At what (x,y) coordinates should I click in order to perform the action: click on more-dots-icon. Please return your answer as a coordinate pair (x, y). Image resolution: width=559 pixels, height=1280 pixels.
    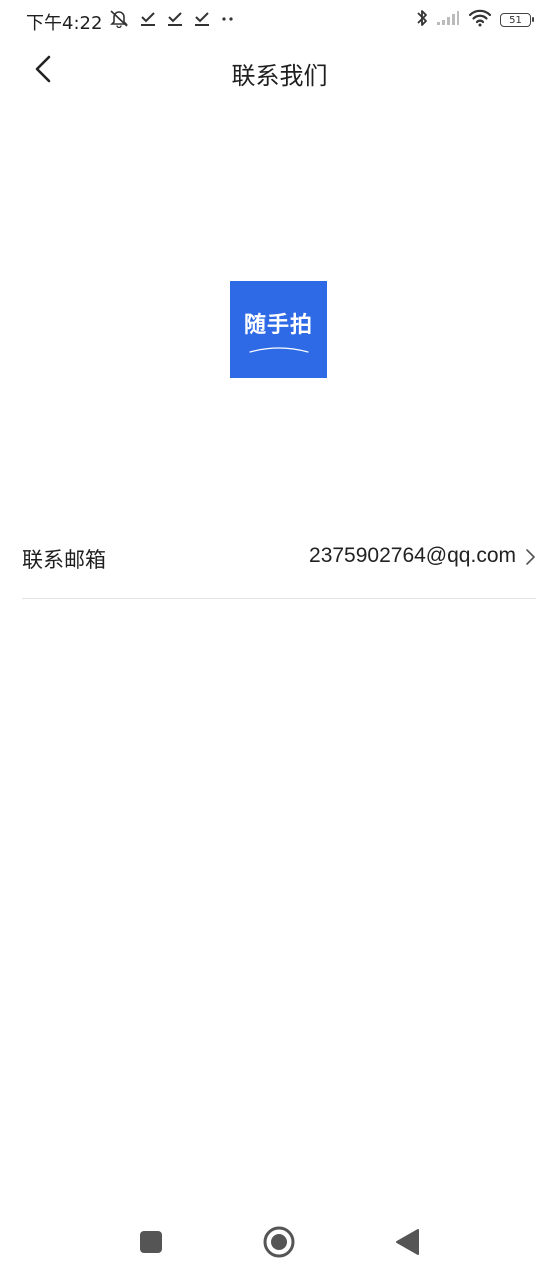
    Looking at the image, I should click on (228, 20).